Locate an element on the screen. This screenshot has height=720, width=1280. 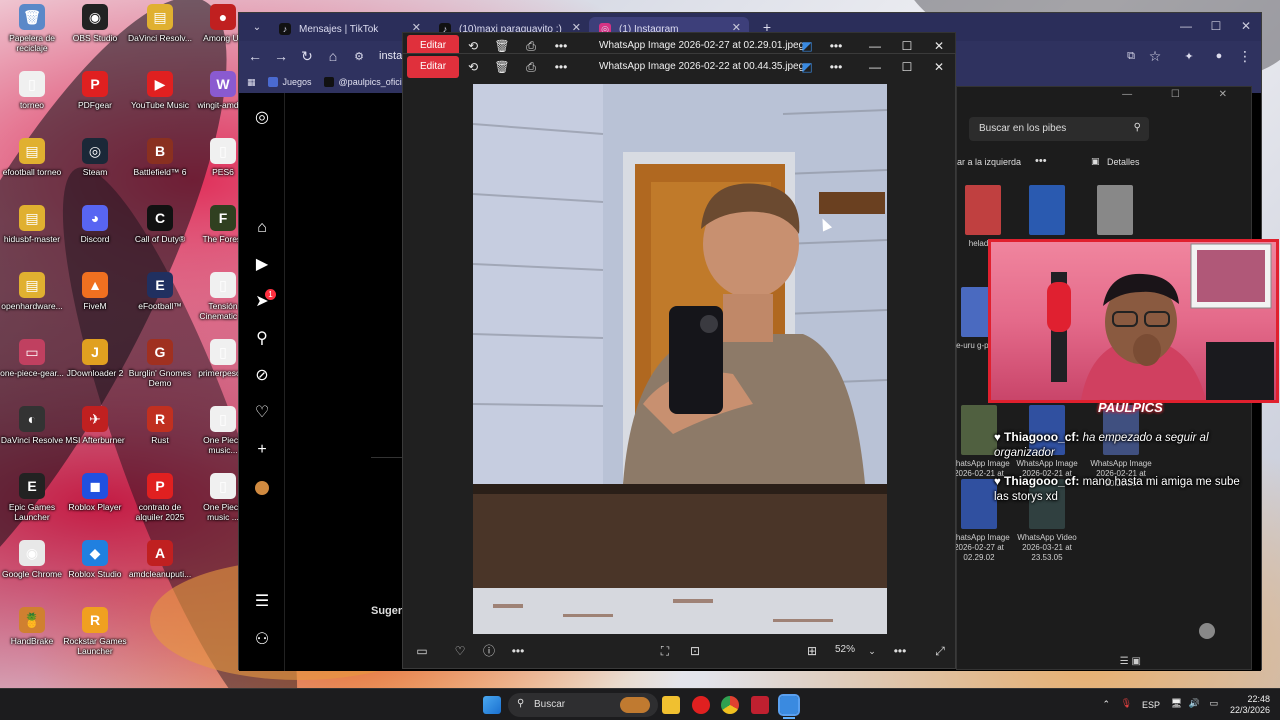
volume-icon: 🔊 is located at coordinates (1194, 703).